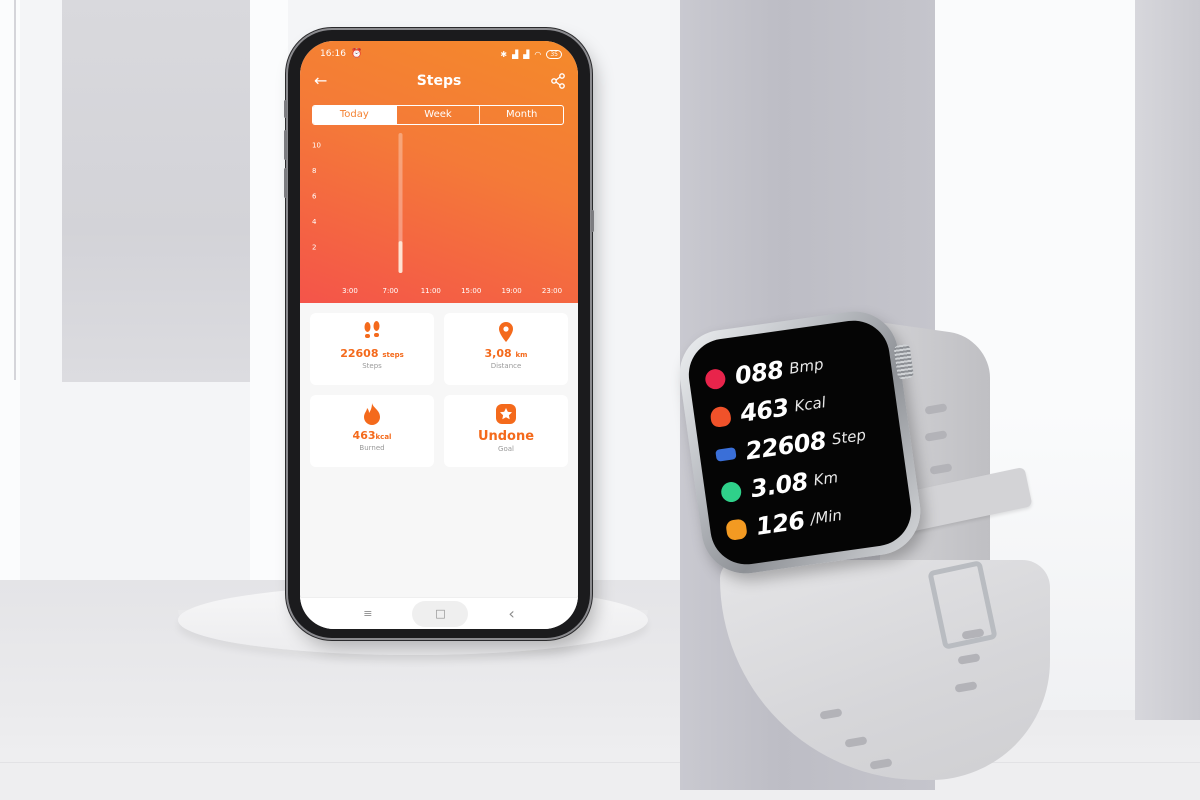 The image size is (1200, 800). I want to click on phone-power-button, so click(592, 221).